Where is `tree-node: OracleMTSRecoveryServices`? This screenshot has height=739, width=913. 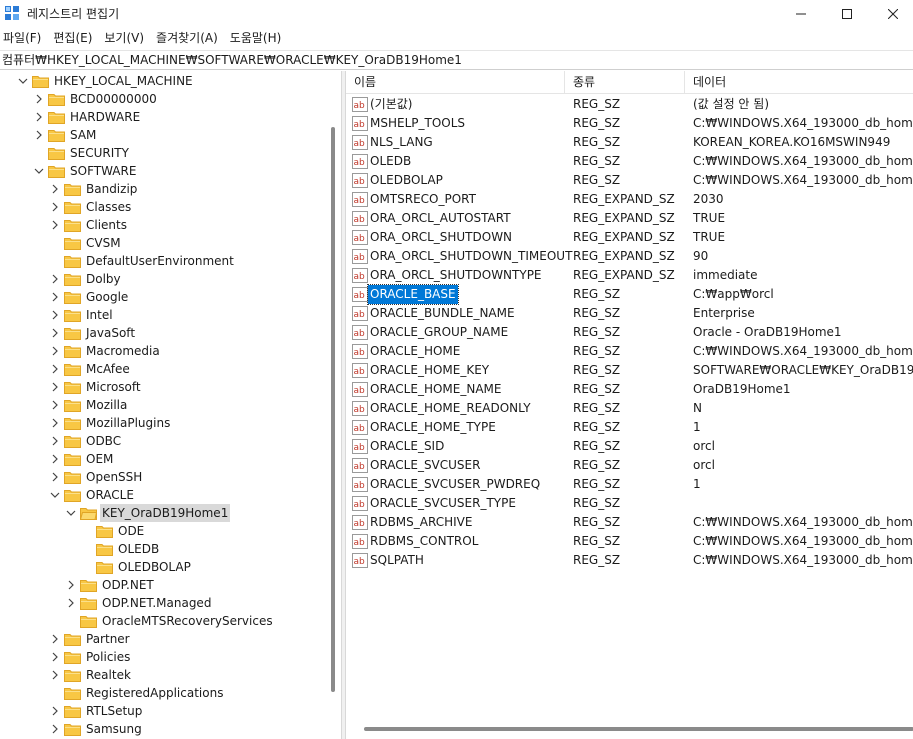
tree-node: OracleMTSRecoveryServices is located at coordinates (162, 621).